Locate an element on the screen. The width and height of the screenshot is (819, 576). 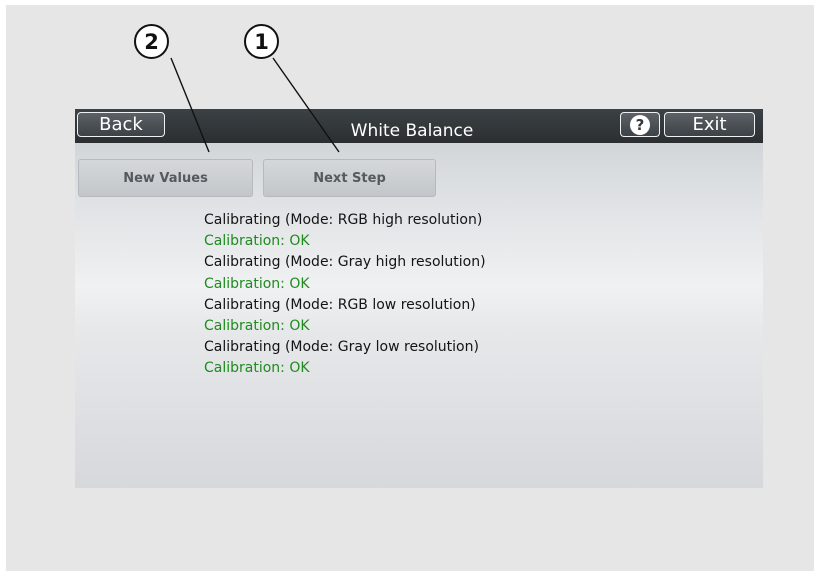
exit-button: Exit is located at coordinates (709, 124).